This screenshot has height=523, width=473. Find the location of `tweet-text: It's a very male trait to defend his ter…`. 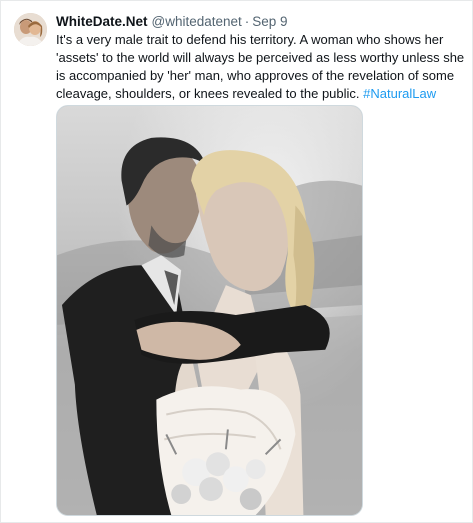

tweet-text: It's a very male trait to defend his ter… is located at coordinates (261, 67).